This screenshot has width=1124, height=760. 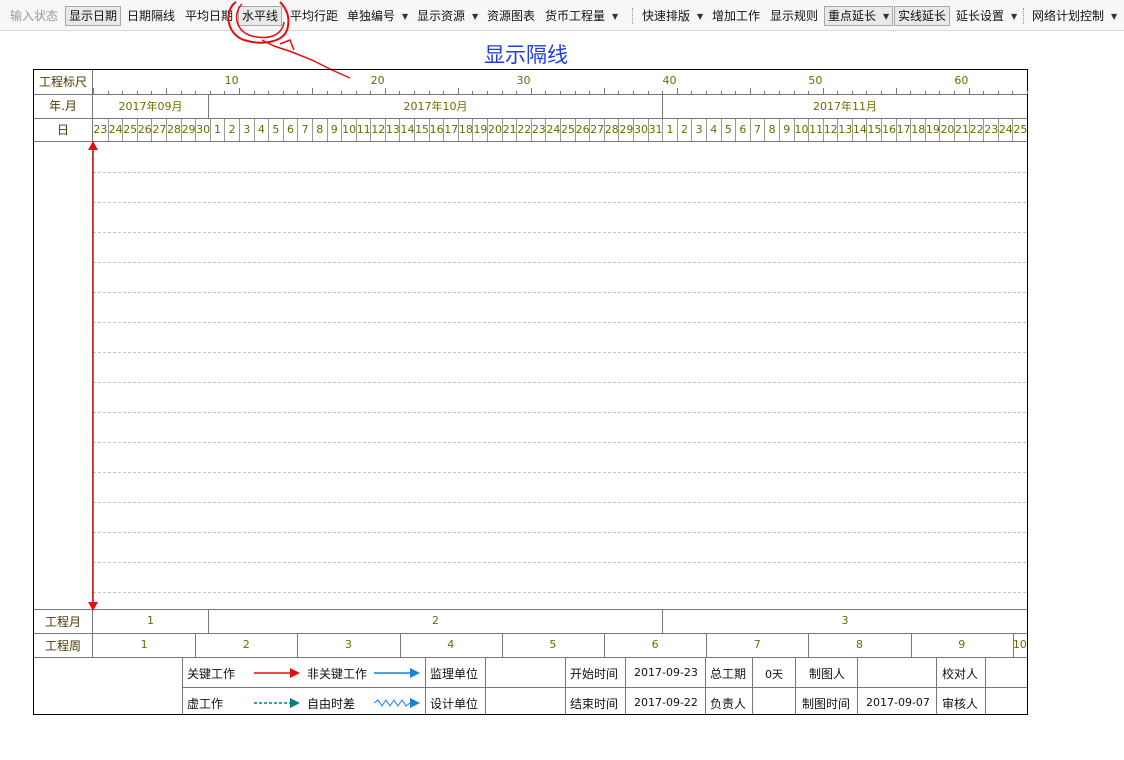 What do you see at coordinates (1014, 16) in the screenshot?
I see `dropdown-arrow-icon: ▼` at bounding box center [1014, 16].